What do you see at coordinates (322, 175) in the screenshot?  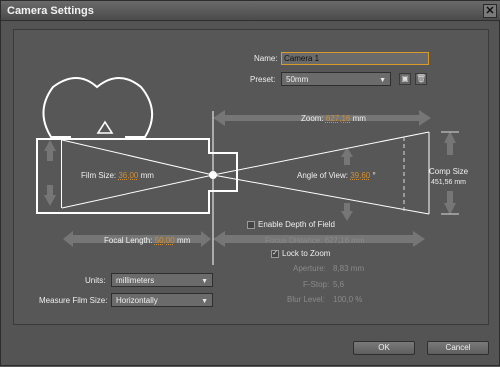 I see `angle-label: Angle of View:` at bounding box center [322, 175].